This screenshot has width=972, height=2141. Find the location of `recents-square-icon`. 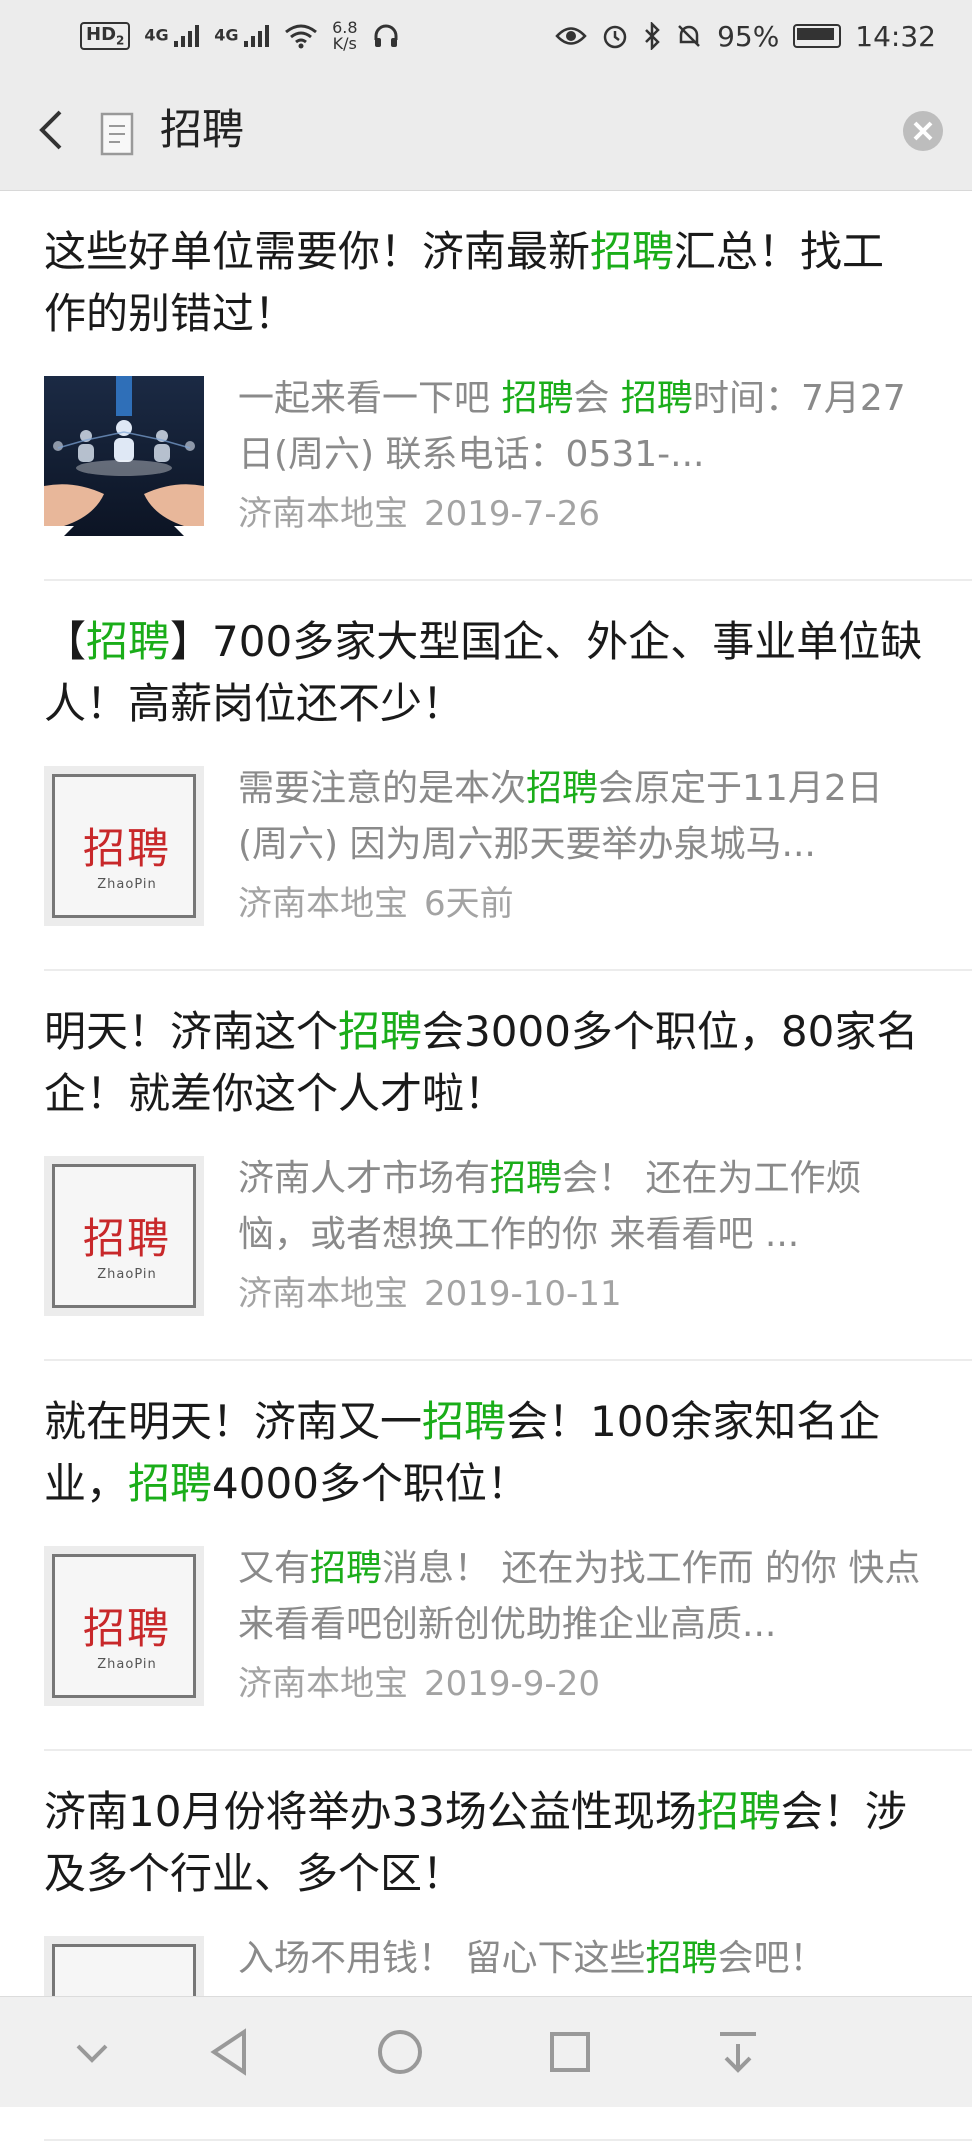

recents-square-icon is located at coordinates (570, 2052).